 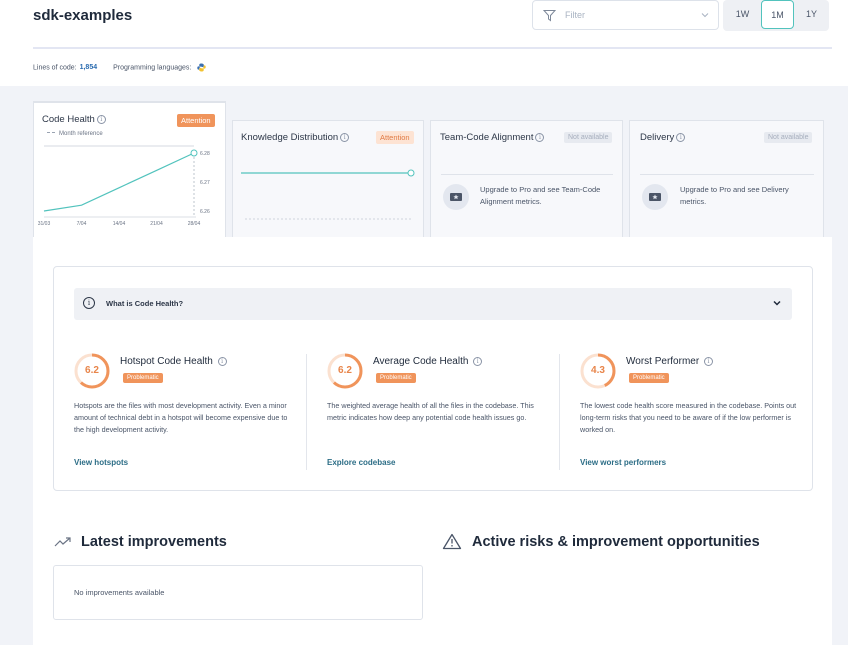 I want to click on metric-title: Hotspot Code Health i, so click(x=173, y=361).